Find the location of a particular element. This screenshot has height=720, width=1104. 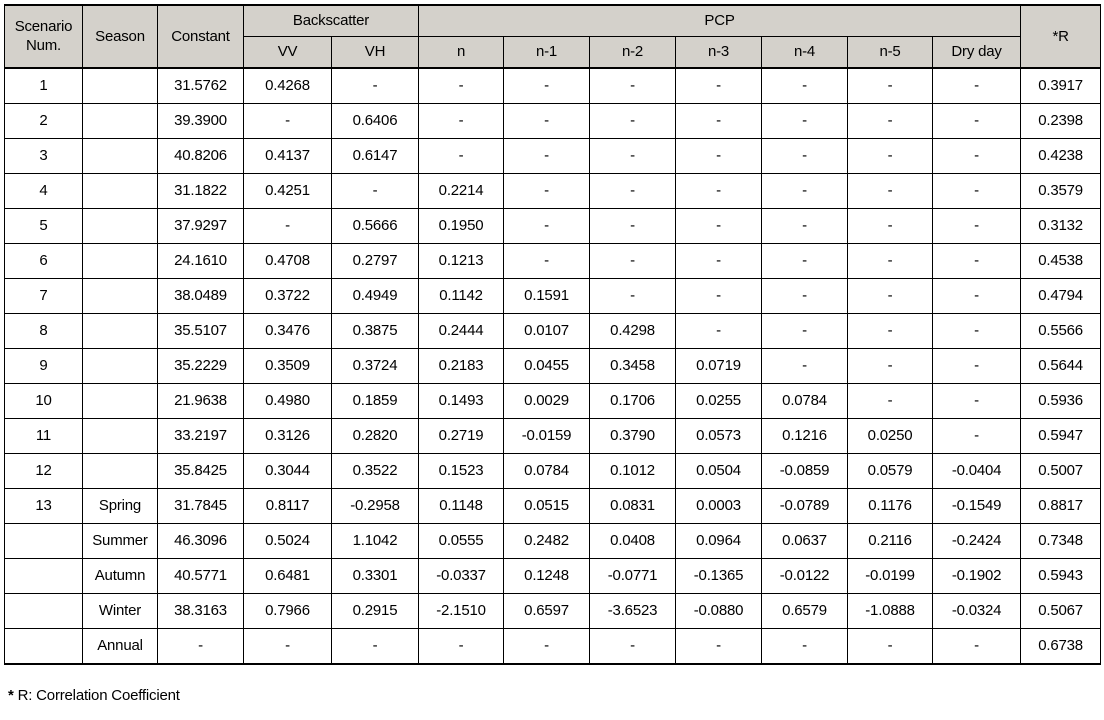

cell-vv: 0.4268 is located at coordinates (287, 85).